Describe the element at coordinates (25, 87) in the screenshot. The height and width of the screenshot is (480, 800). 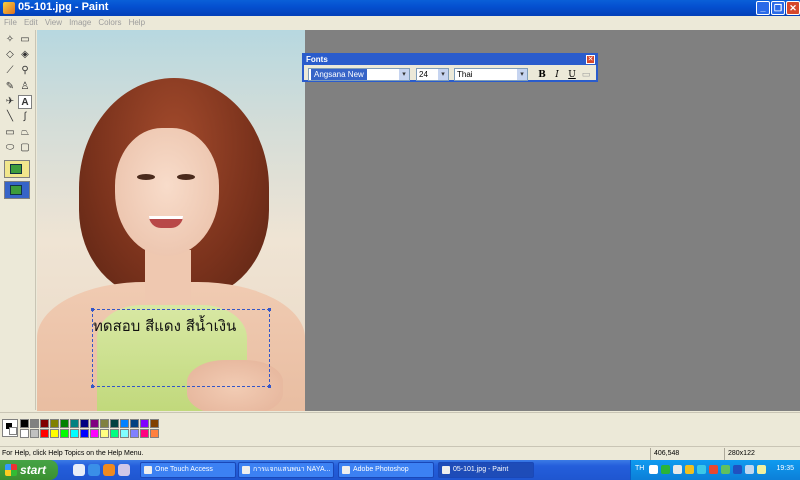
I see `brush-tool-icon: ♙` at that location.